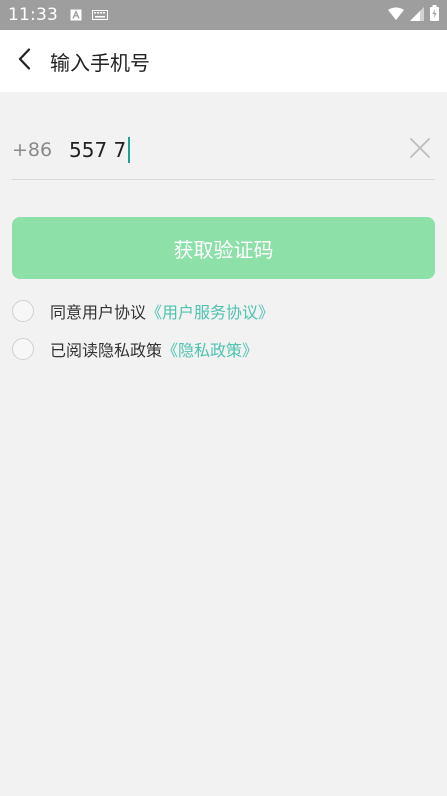 The image size is (447, 796). Describe the element at coordinates (33, 15) in the screenshot. I see `status-time: 11:33` at that location.